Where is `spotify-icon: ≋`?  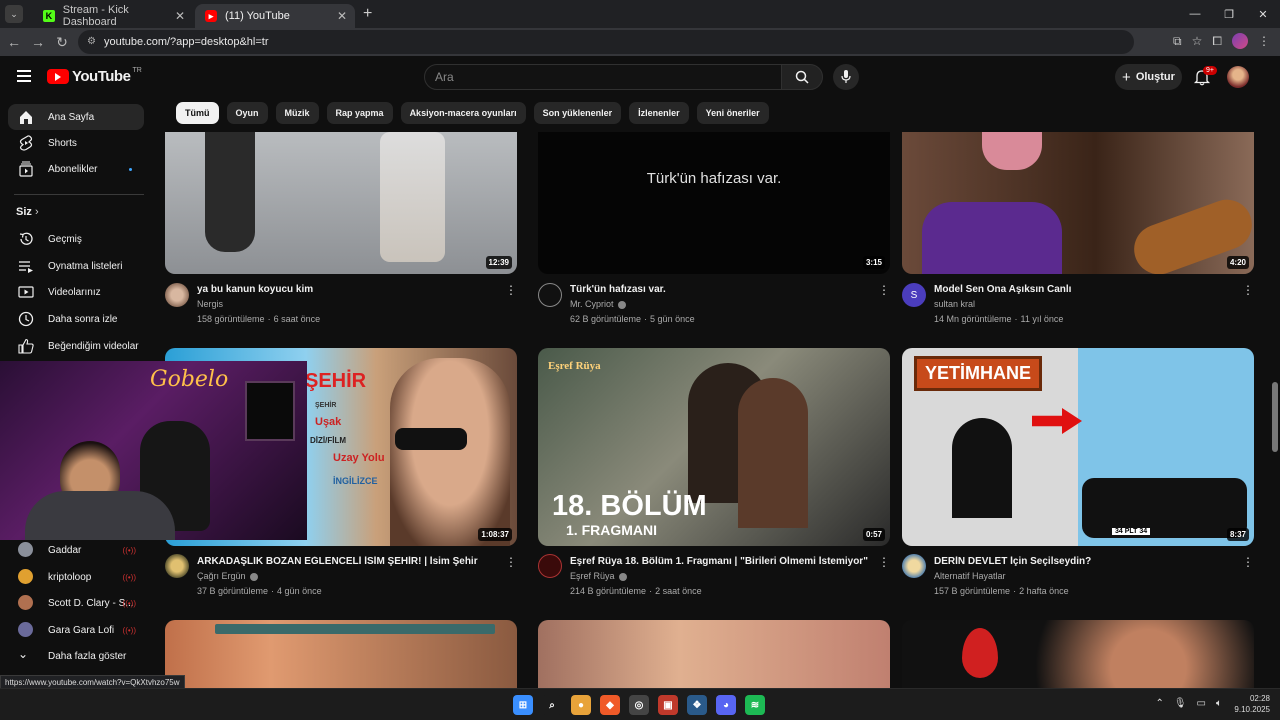
spotify-icon: ≋ is located at coordinates (755, 705).